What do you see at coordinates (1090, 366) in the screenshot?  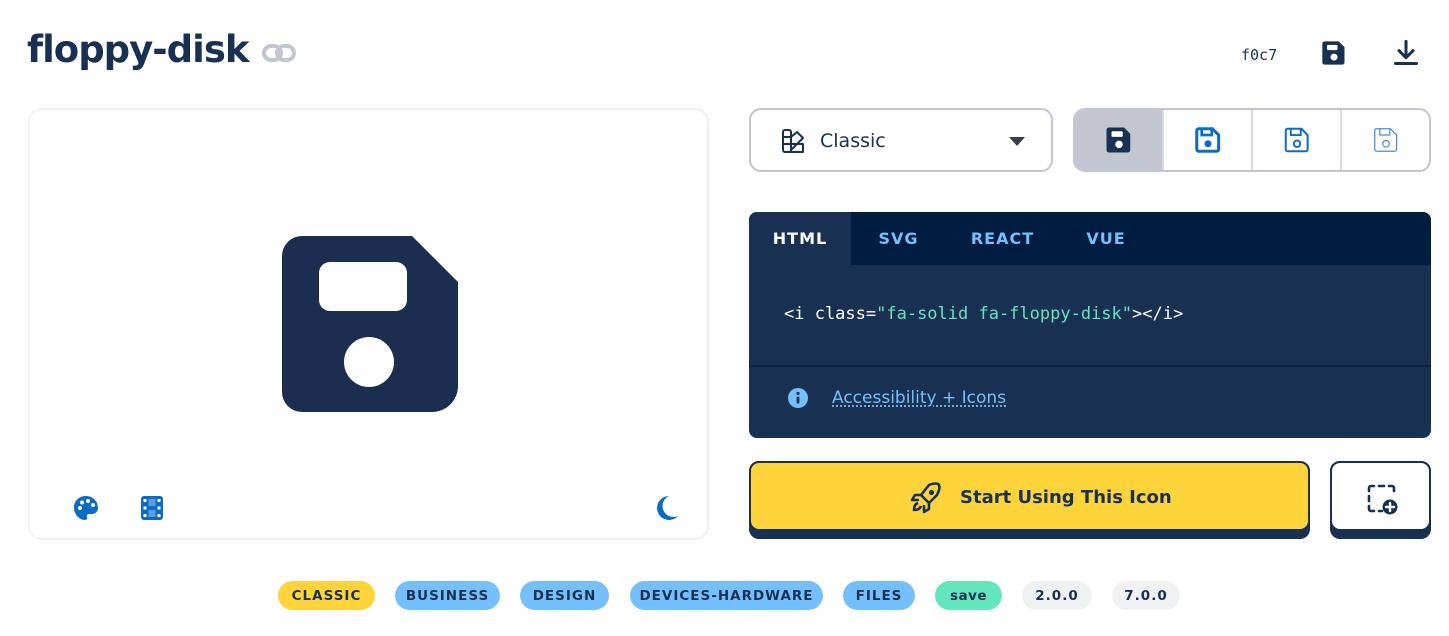 I see `divider` at bounding box center [1090, 366].